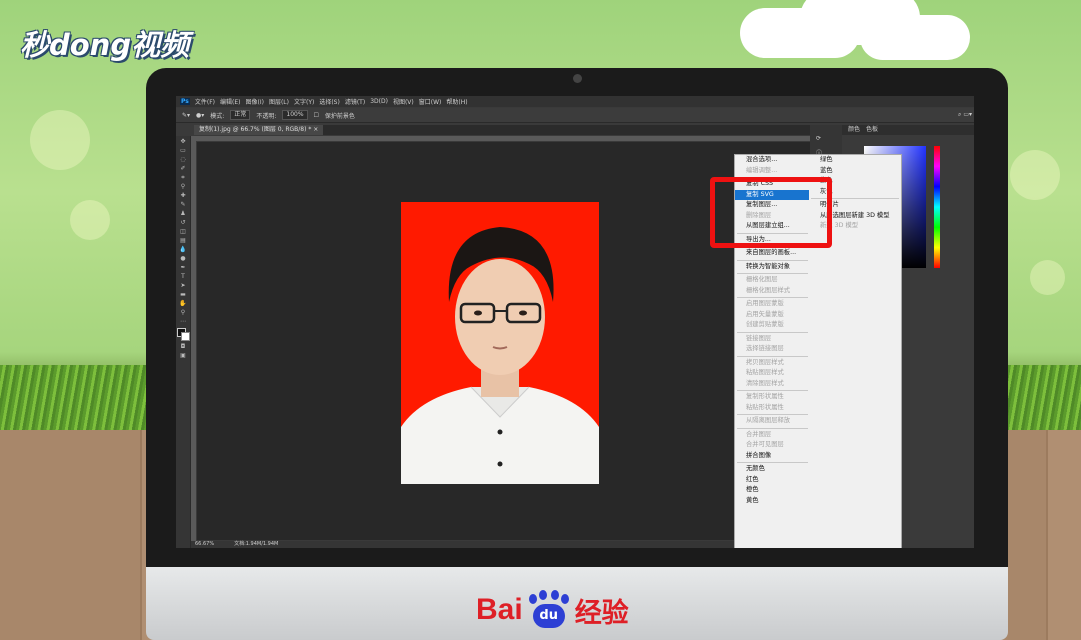 The height and width of the screenshot is (640, 1081). What do you see at coordinates (355, 101) in the screenshot?
I see `menu-item: 滤镜(T)` at bounding box center [355, 101].